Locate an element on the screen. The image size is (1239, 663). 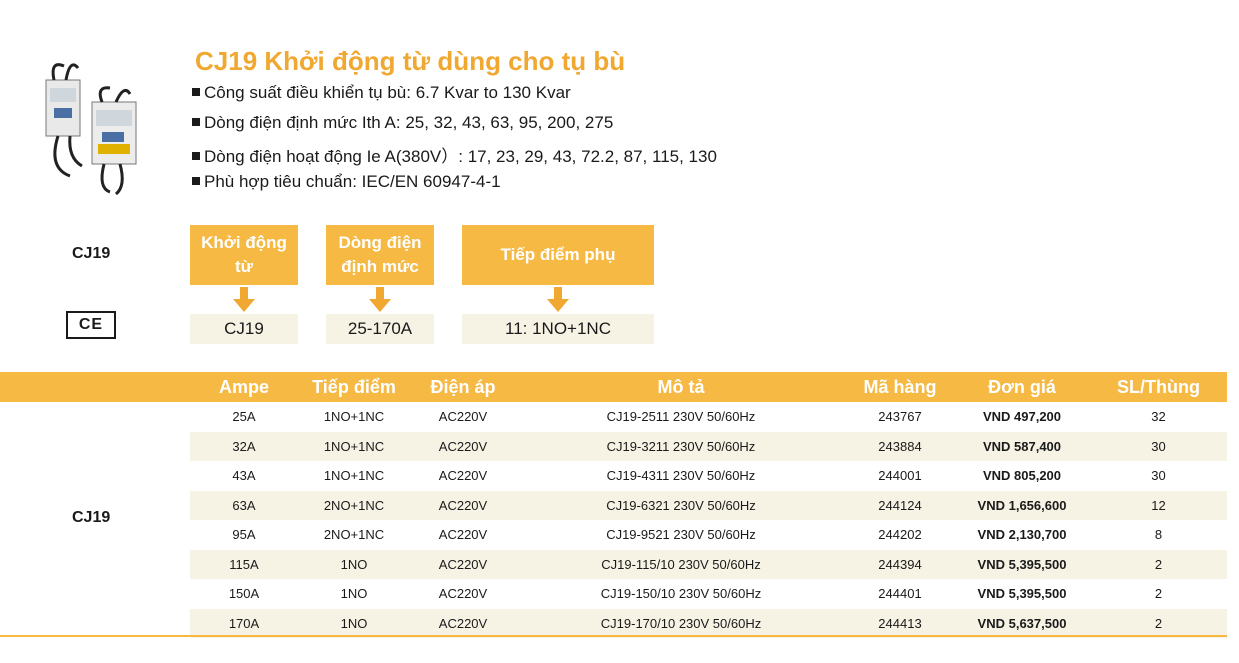
cell-description: CJ19-4311 230V 50/60Hz is located at coordinates (681, 475).